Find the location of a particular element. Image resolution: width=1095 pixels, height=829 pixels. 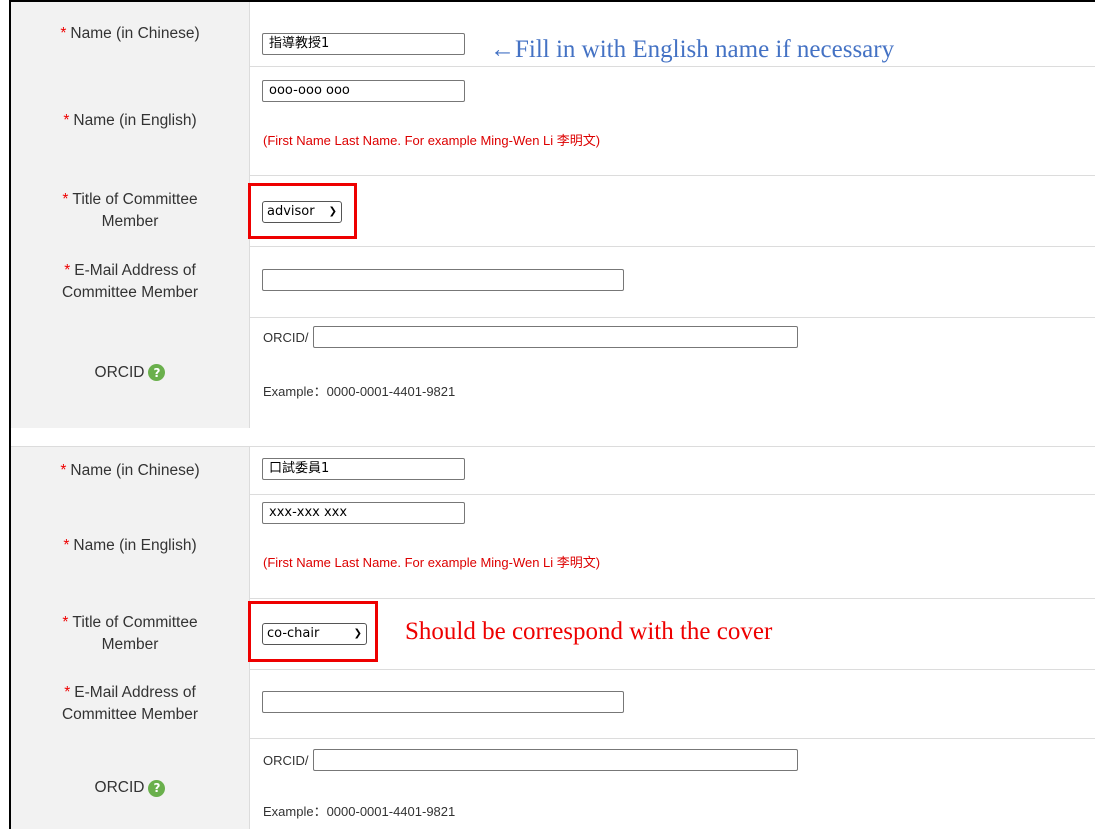

row-email-1: * E-Mail Address of Committee Member is located at coordinates (553, 282).